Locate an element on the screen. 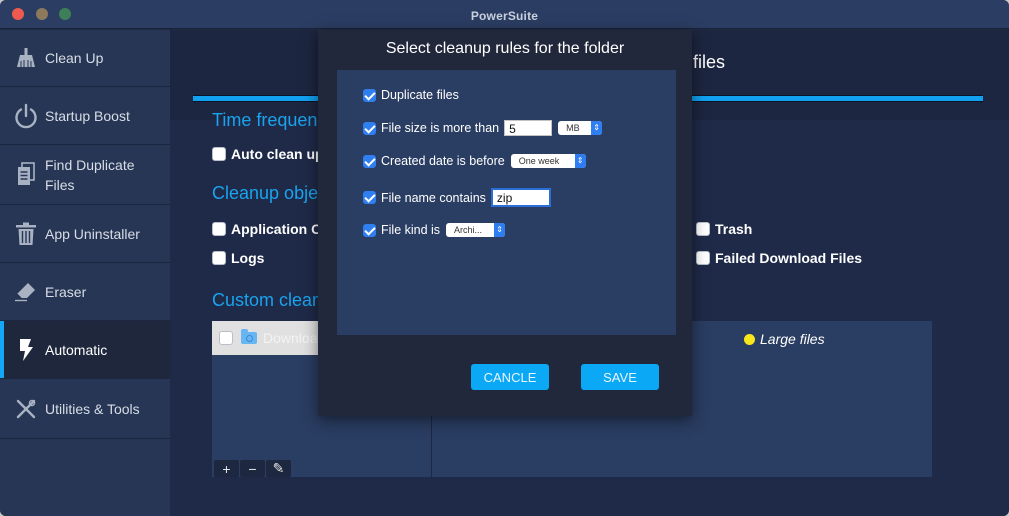 The height and width of the screenshot is (516, 1009). documents-icon is located at coordinates (26, 175).